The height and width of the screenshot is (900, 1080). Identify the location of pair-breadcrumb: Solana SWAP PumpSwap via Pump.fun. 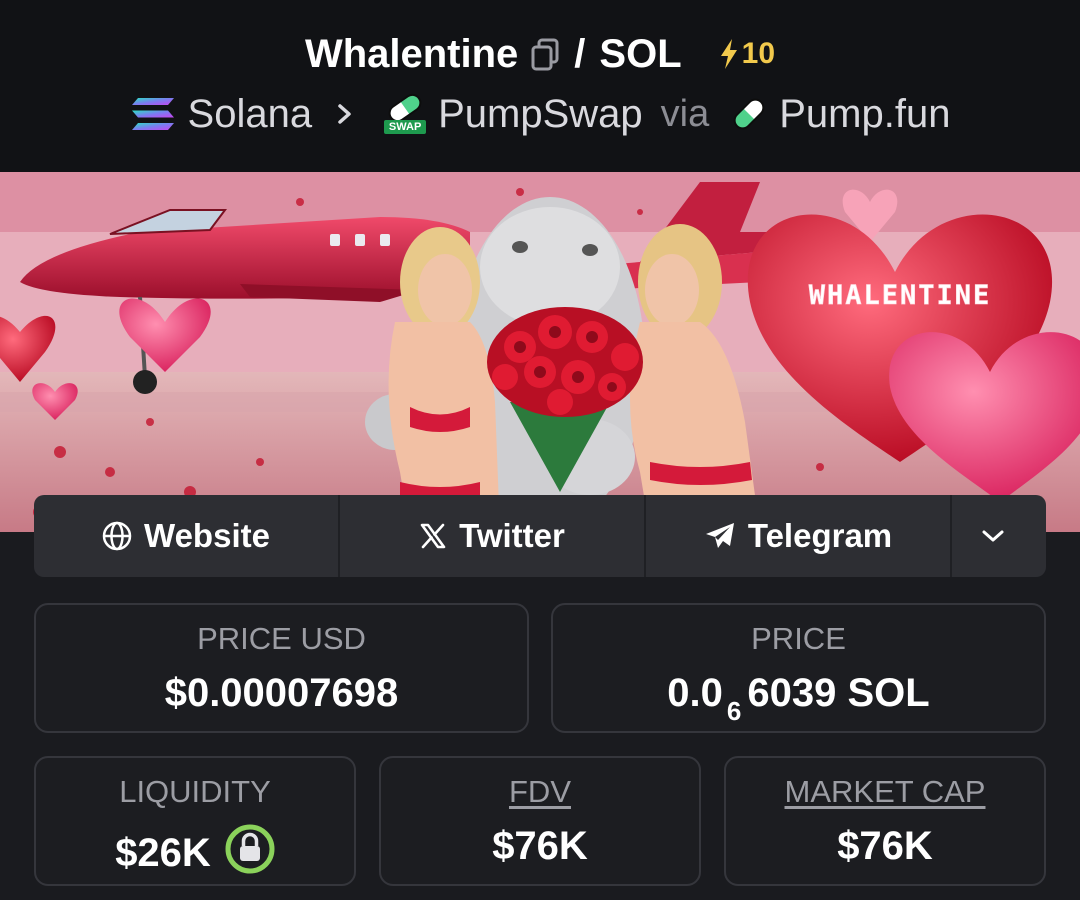
(540, 114).